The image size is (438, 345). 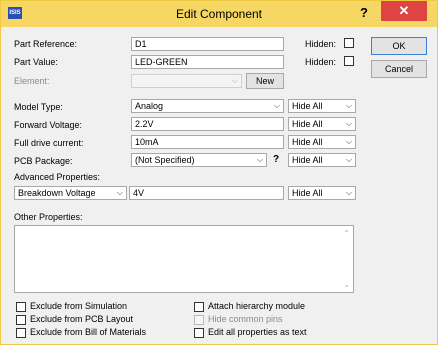 I want to click on part-value-hidden-label: Hidden:, so click(x=321, y=62).